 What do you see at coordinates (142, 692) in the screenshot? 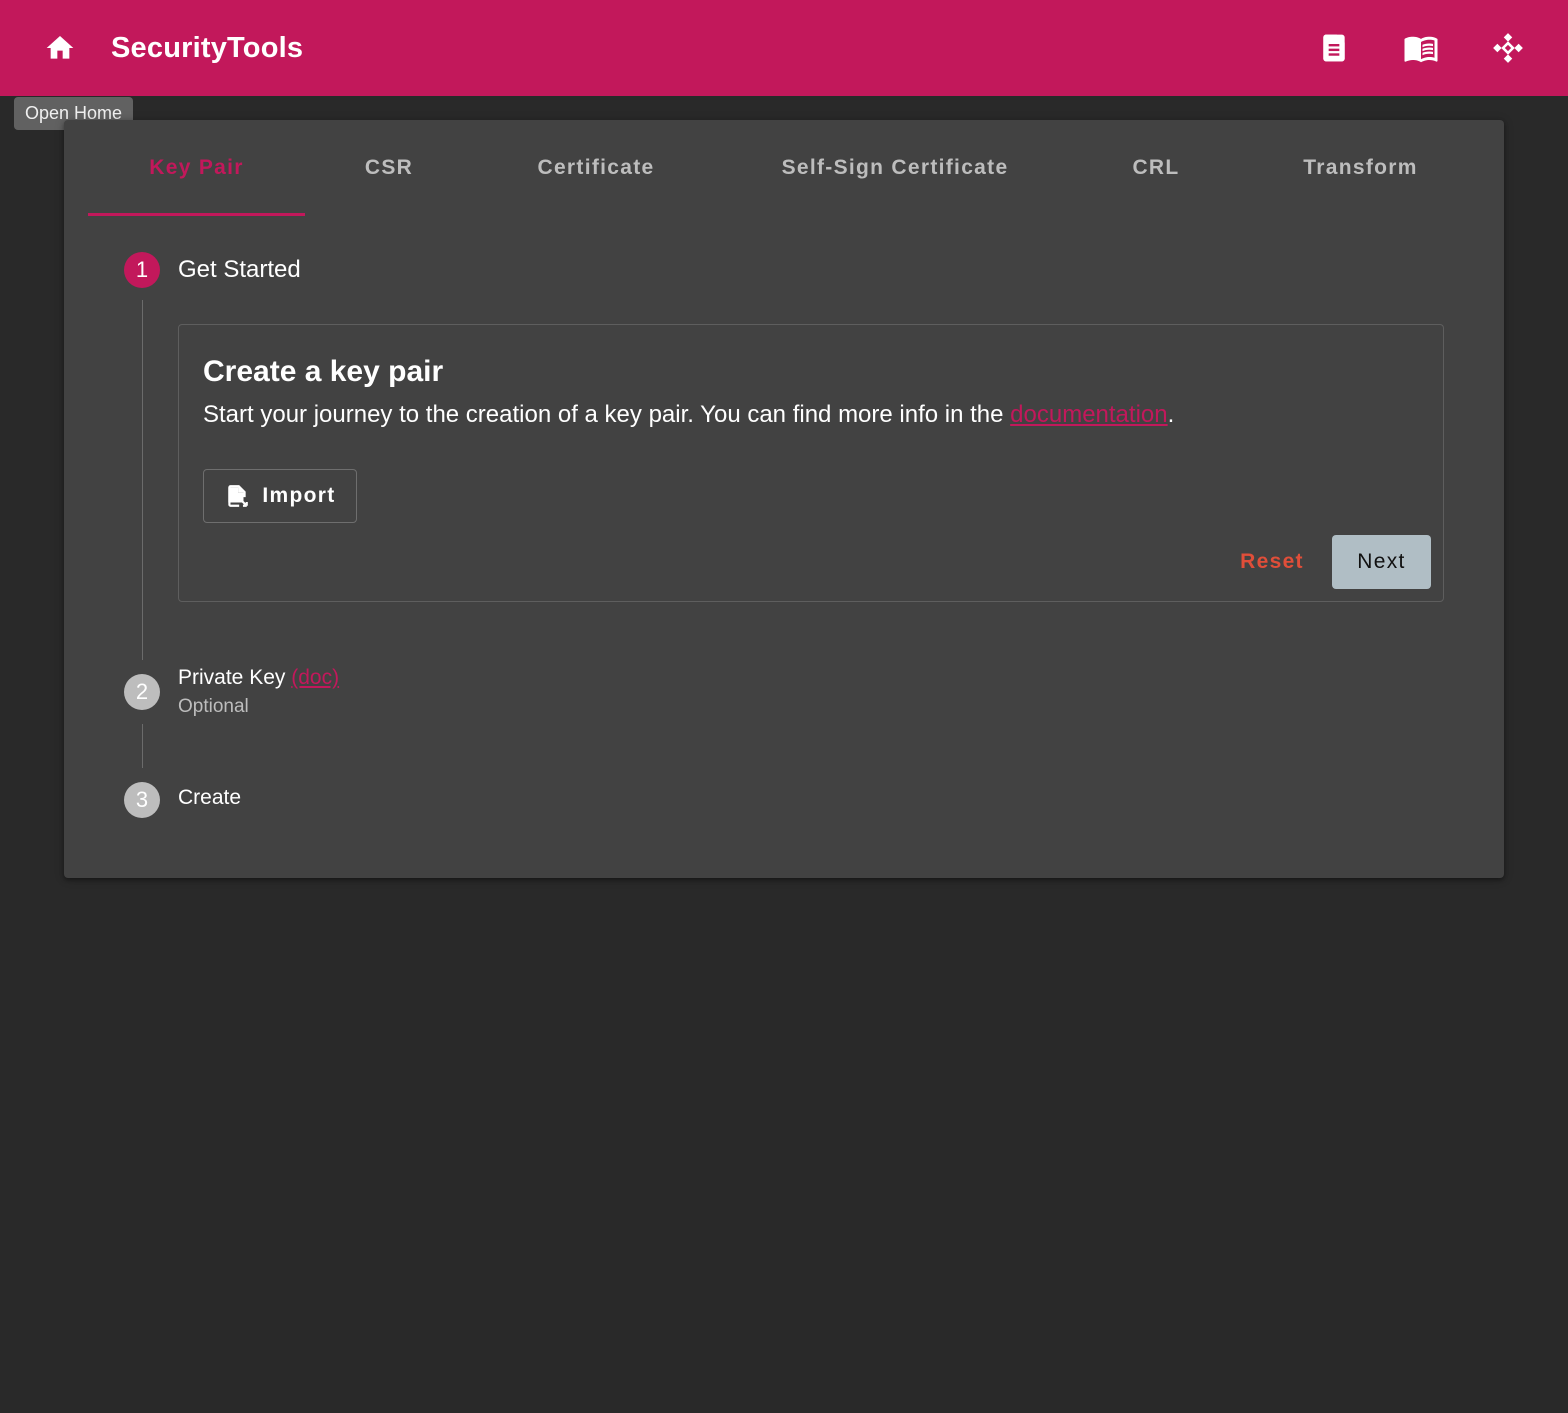
I see `step-2-indicator: 2` at bounding box center [142, 692].